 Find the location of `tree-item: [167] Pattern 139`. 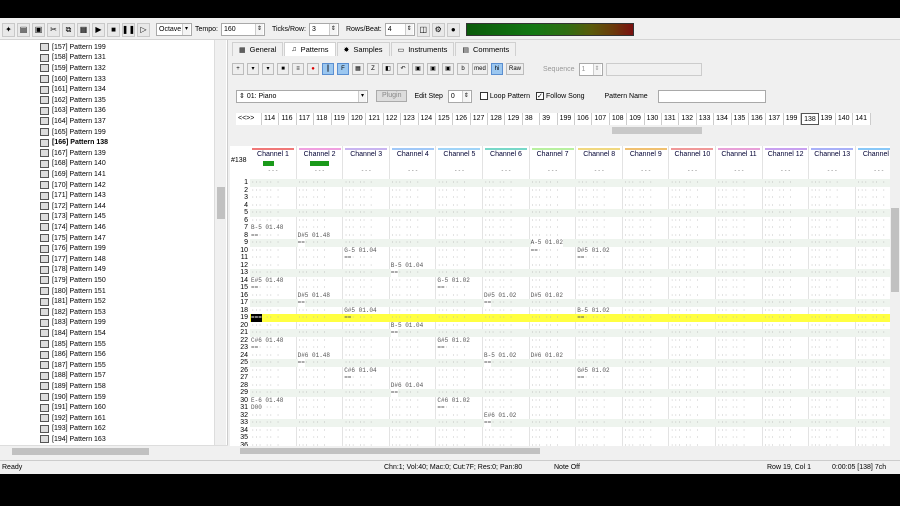

tree-item: [167] Pattern 139 is located at coordinates (73, 153).